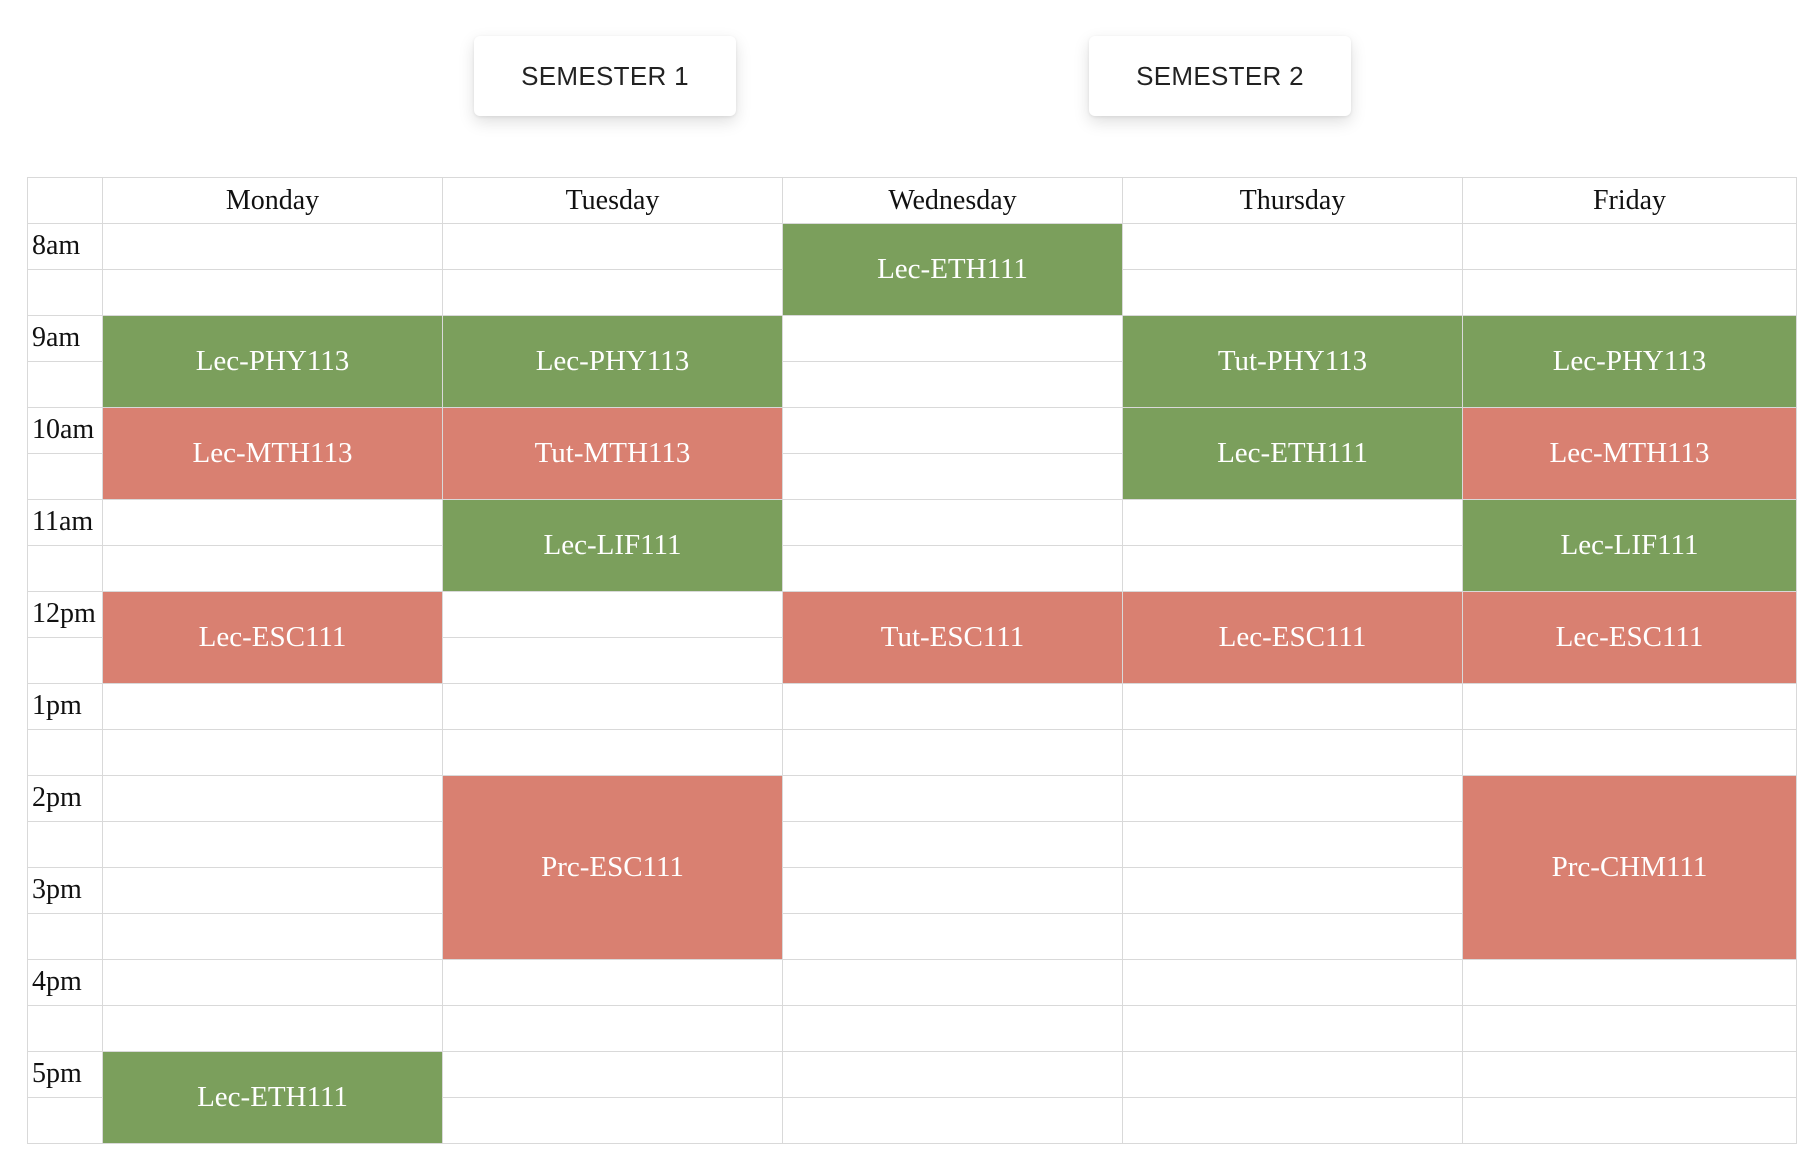 The height and width of the screenshot is (1164, 1816). I want to click on semester-1-button: SEMESTER 1, so click(605, 76).